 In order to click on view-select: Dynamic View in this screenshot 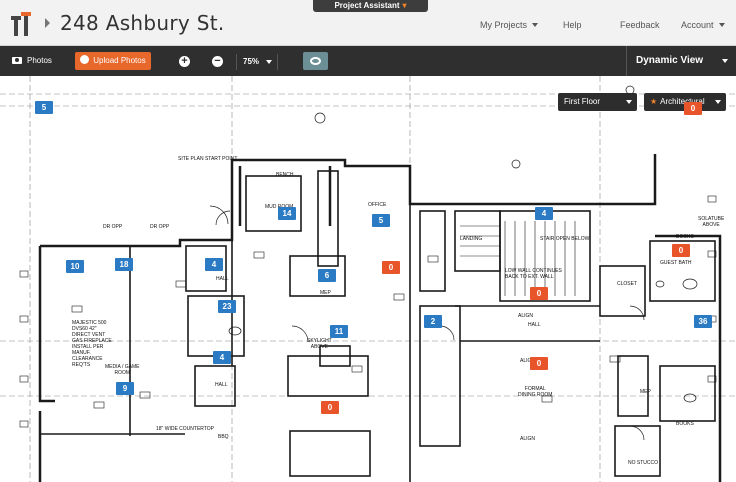, I will do `click(681, 61)`.